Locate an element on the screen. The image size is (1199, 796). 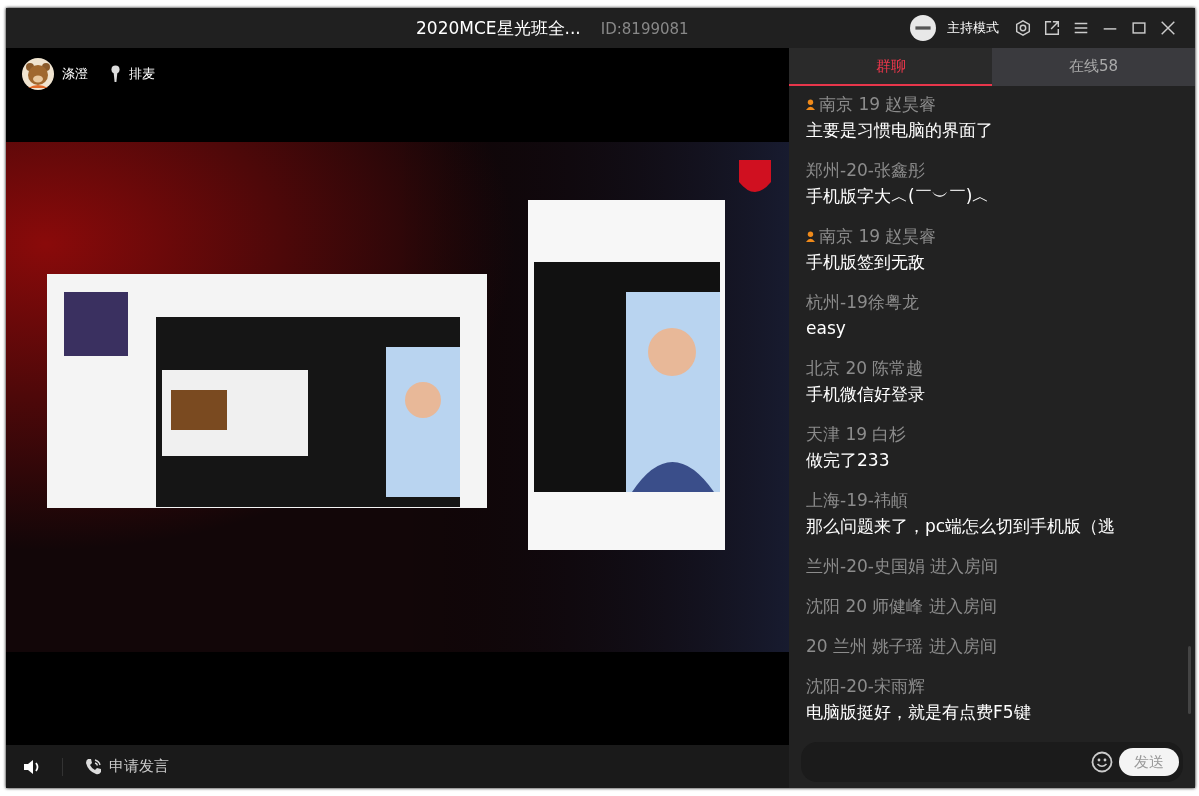
sender-name: 杭州-19徐粤龙 is located at coordinates (862, 302).